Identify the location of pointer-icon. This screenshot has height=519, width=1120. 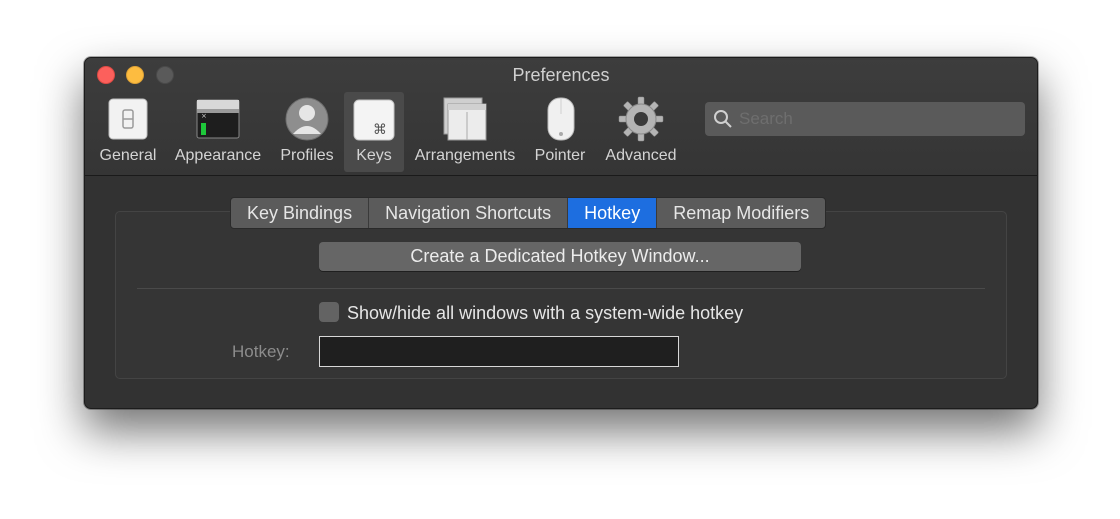
(560, 119).